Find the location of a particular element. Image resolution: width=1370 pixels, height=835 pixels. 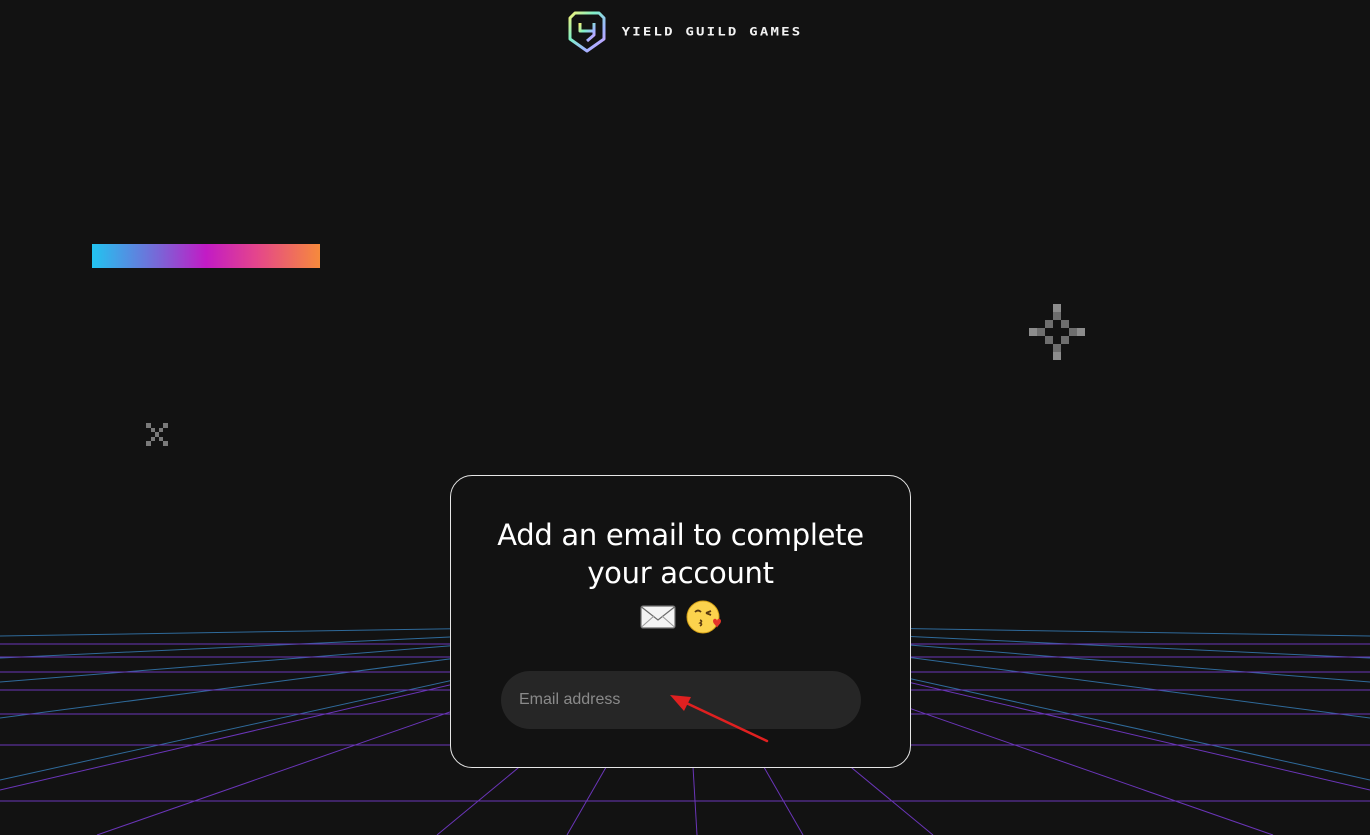

pixel-crosshair-icon is located at coordinates (1057, 332).